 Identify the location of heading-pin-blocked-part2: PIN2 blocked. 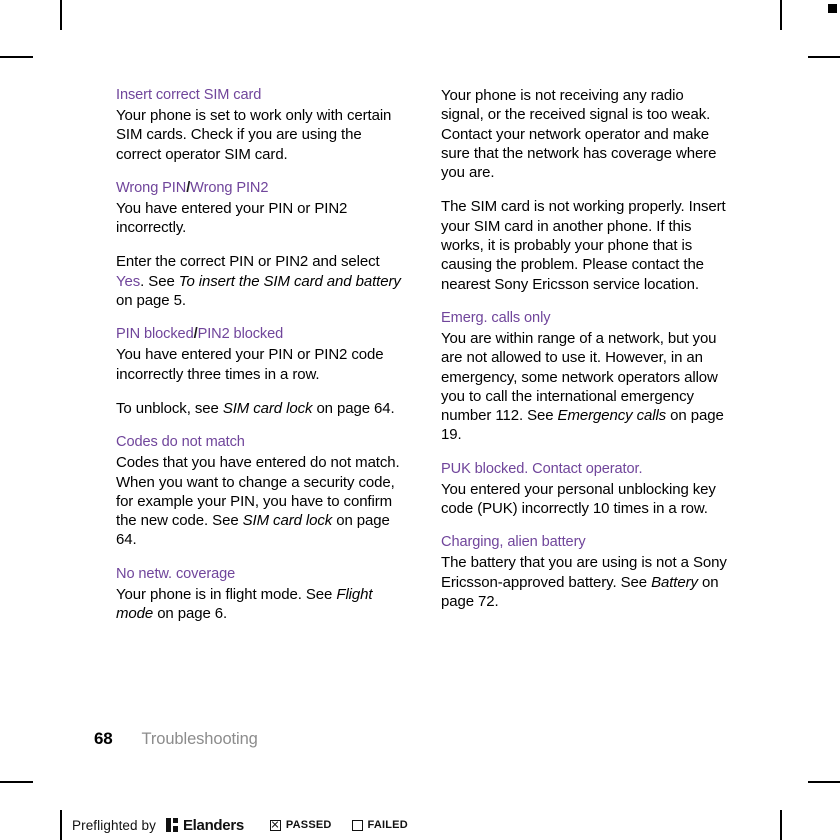
(240, 334).